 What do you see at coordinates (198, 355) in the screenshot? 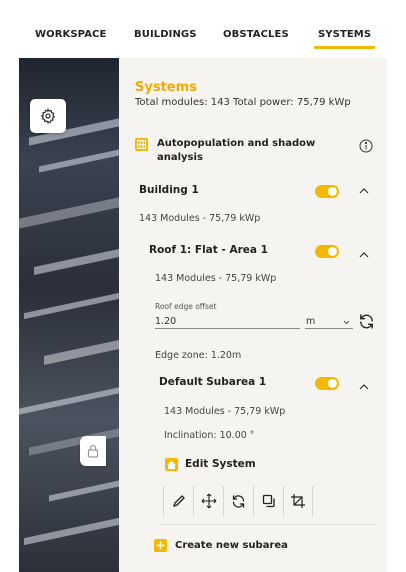
I see `edge-zone: Edge zone: 1.20m` at bounding box center [198, 355].